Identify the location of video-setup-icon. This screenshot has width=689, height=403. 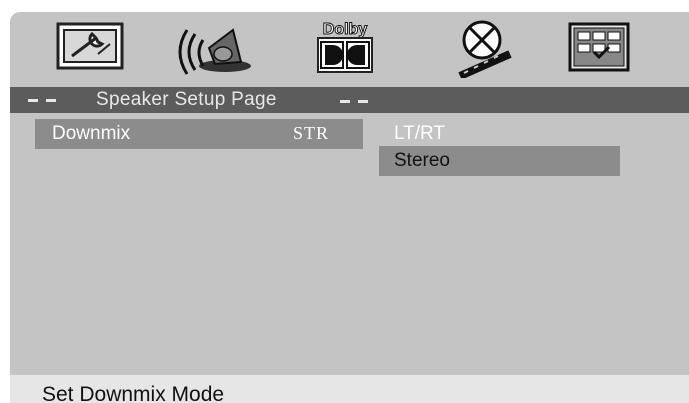
(480, 49).